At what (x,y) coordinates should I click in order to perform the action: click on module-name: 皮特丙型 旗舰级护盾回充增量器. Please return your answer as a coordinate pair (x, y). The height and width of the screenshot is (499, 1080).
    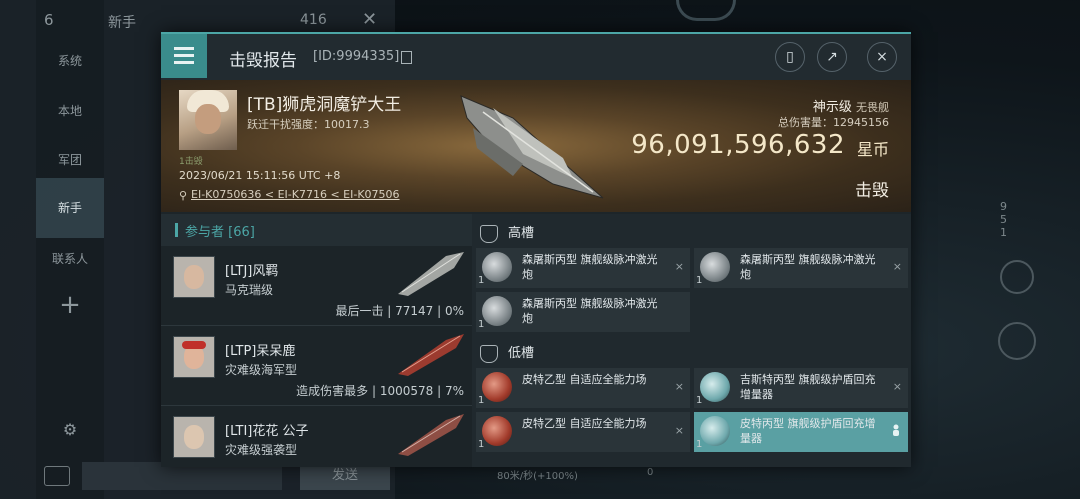
    Looking at the image, I should click on (808, 431).